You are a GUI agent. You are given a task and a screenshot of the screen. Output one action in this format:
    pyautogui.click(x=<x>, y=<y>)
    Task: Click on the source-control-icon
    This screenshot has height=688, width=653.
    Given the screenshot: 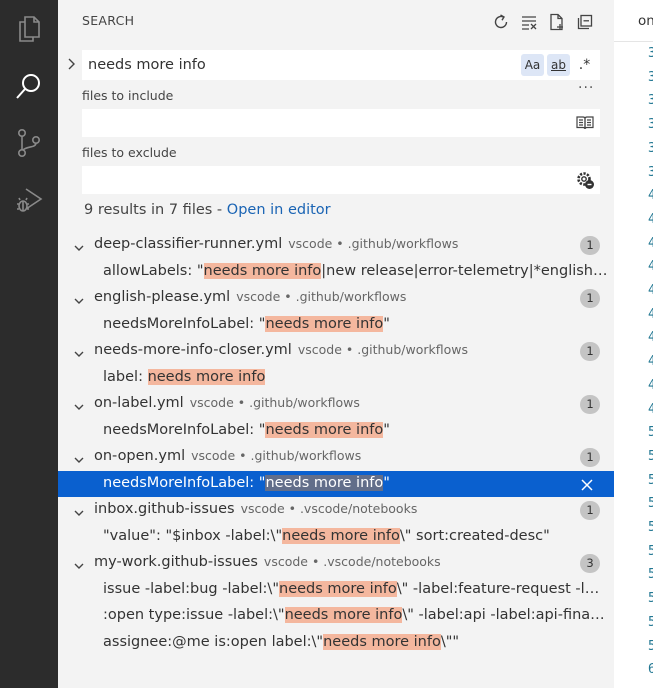 What is the action you would take?
    pyautogui.click(x=29, y=143)
    